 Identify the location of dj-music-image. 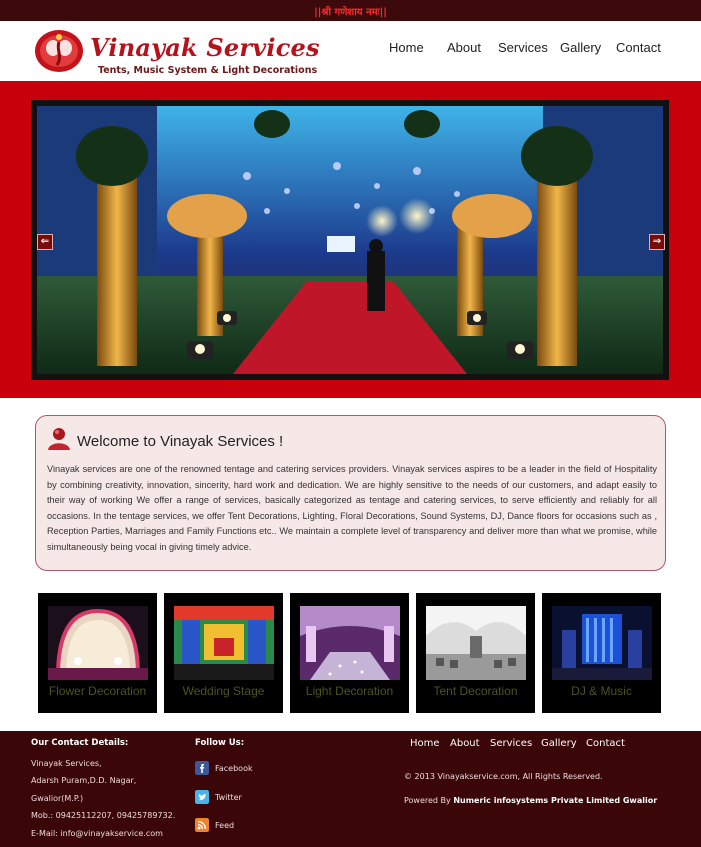
(602, 643).